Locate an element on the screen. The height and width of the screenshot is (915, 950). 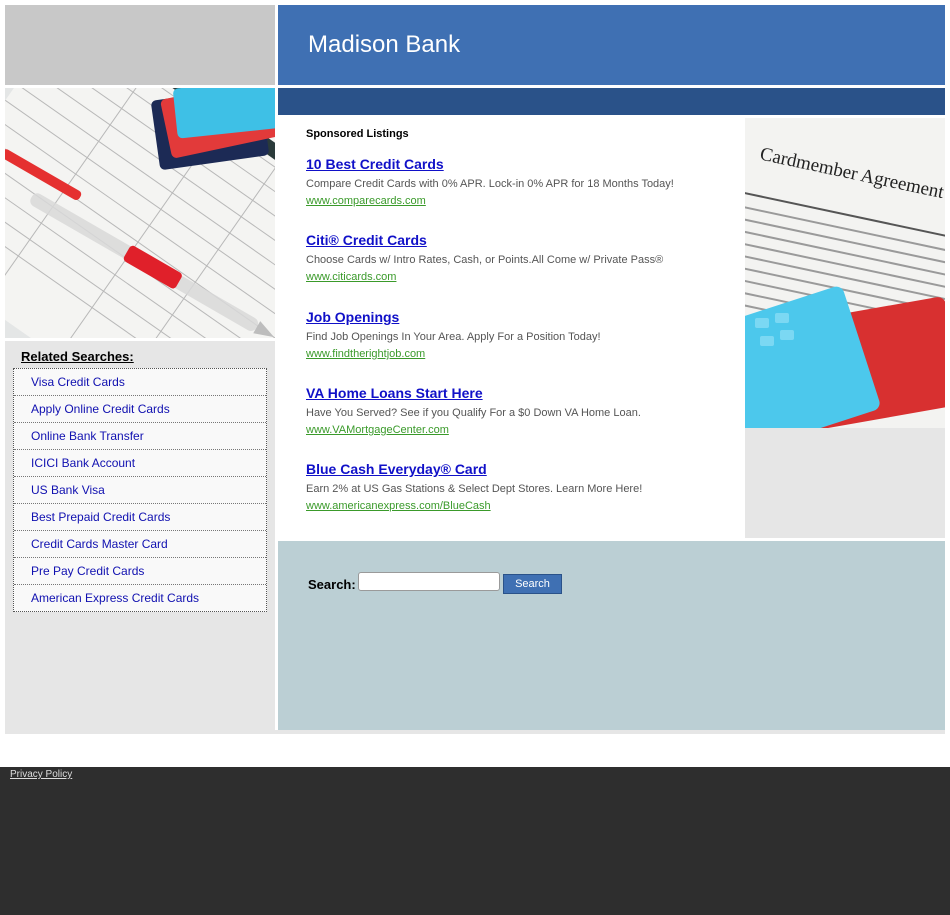
related-search-link: Visa Credit Cards is located at coordinates (140, 382).